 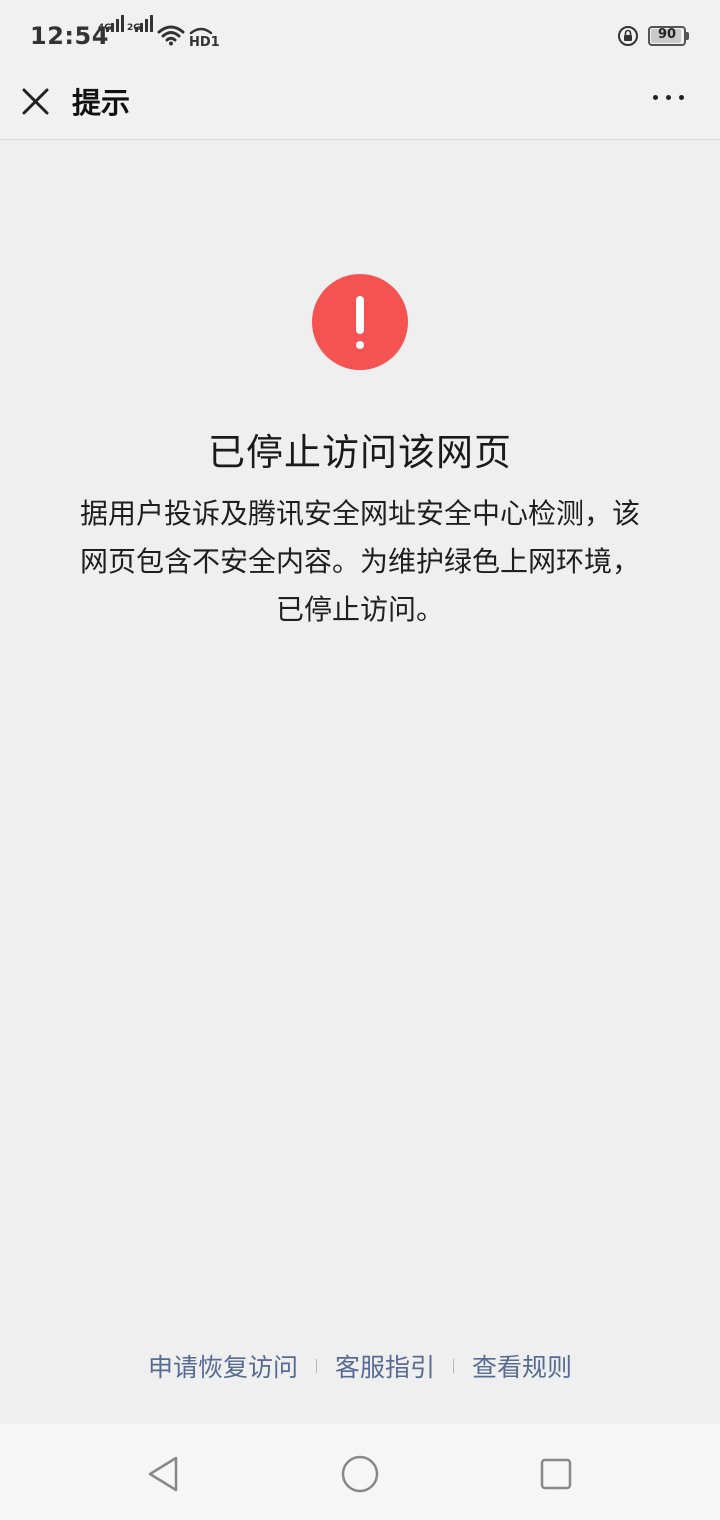 I want to click on battery-level: 90, so click(x=667, y=34).